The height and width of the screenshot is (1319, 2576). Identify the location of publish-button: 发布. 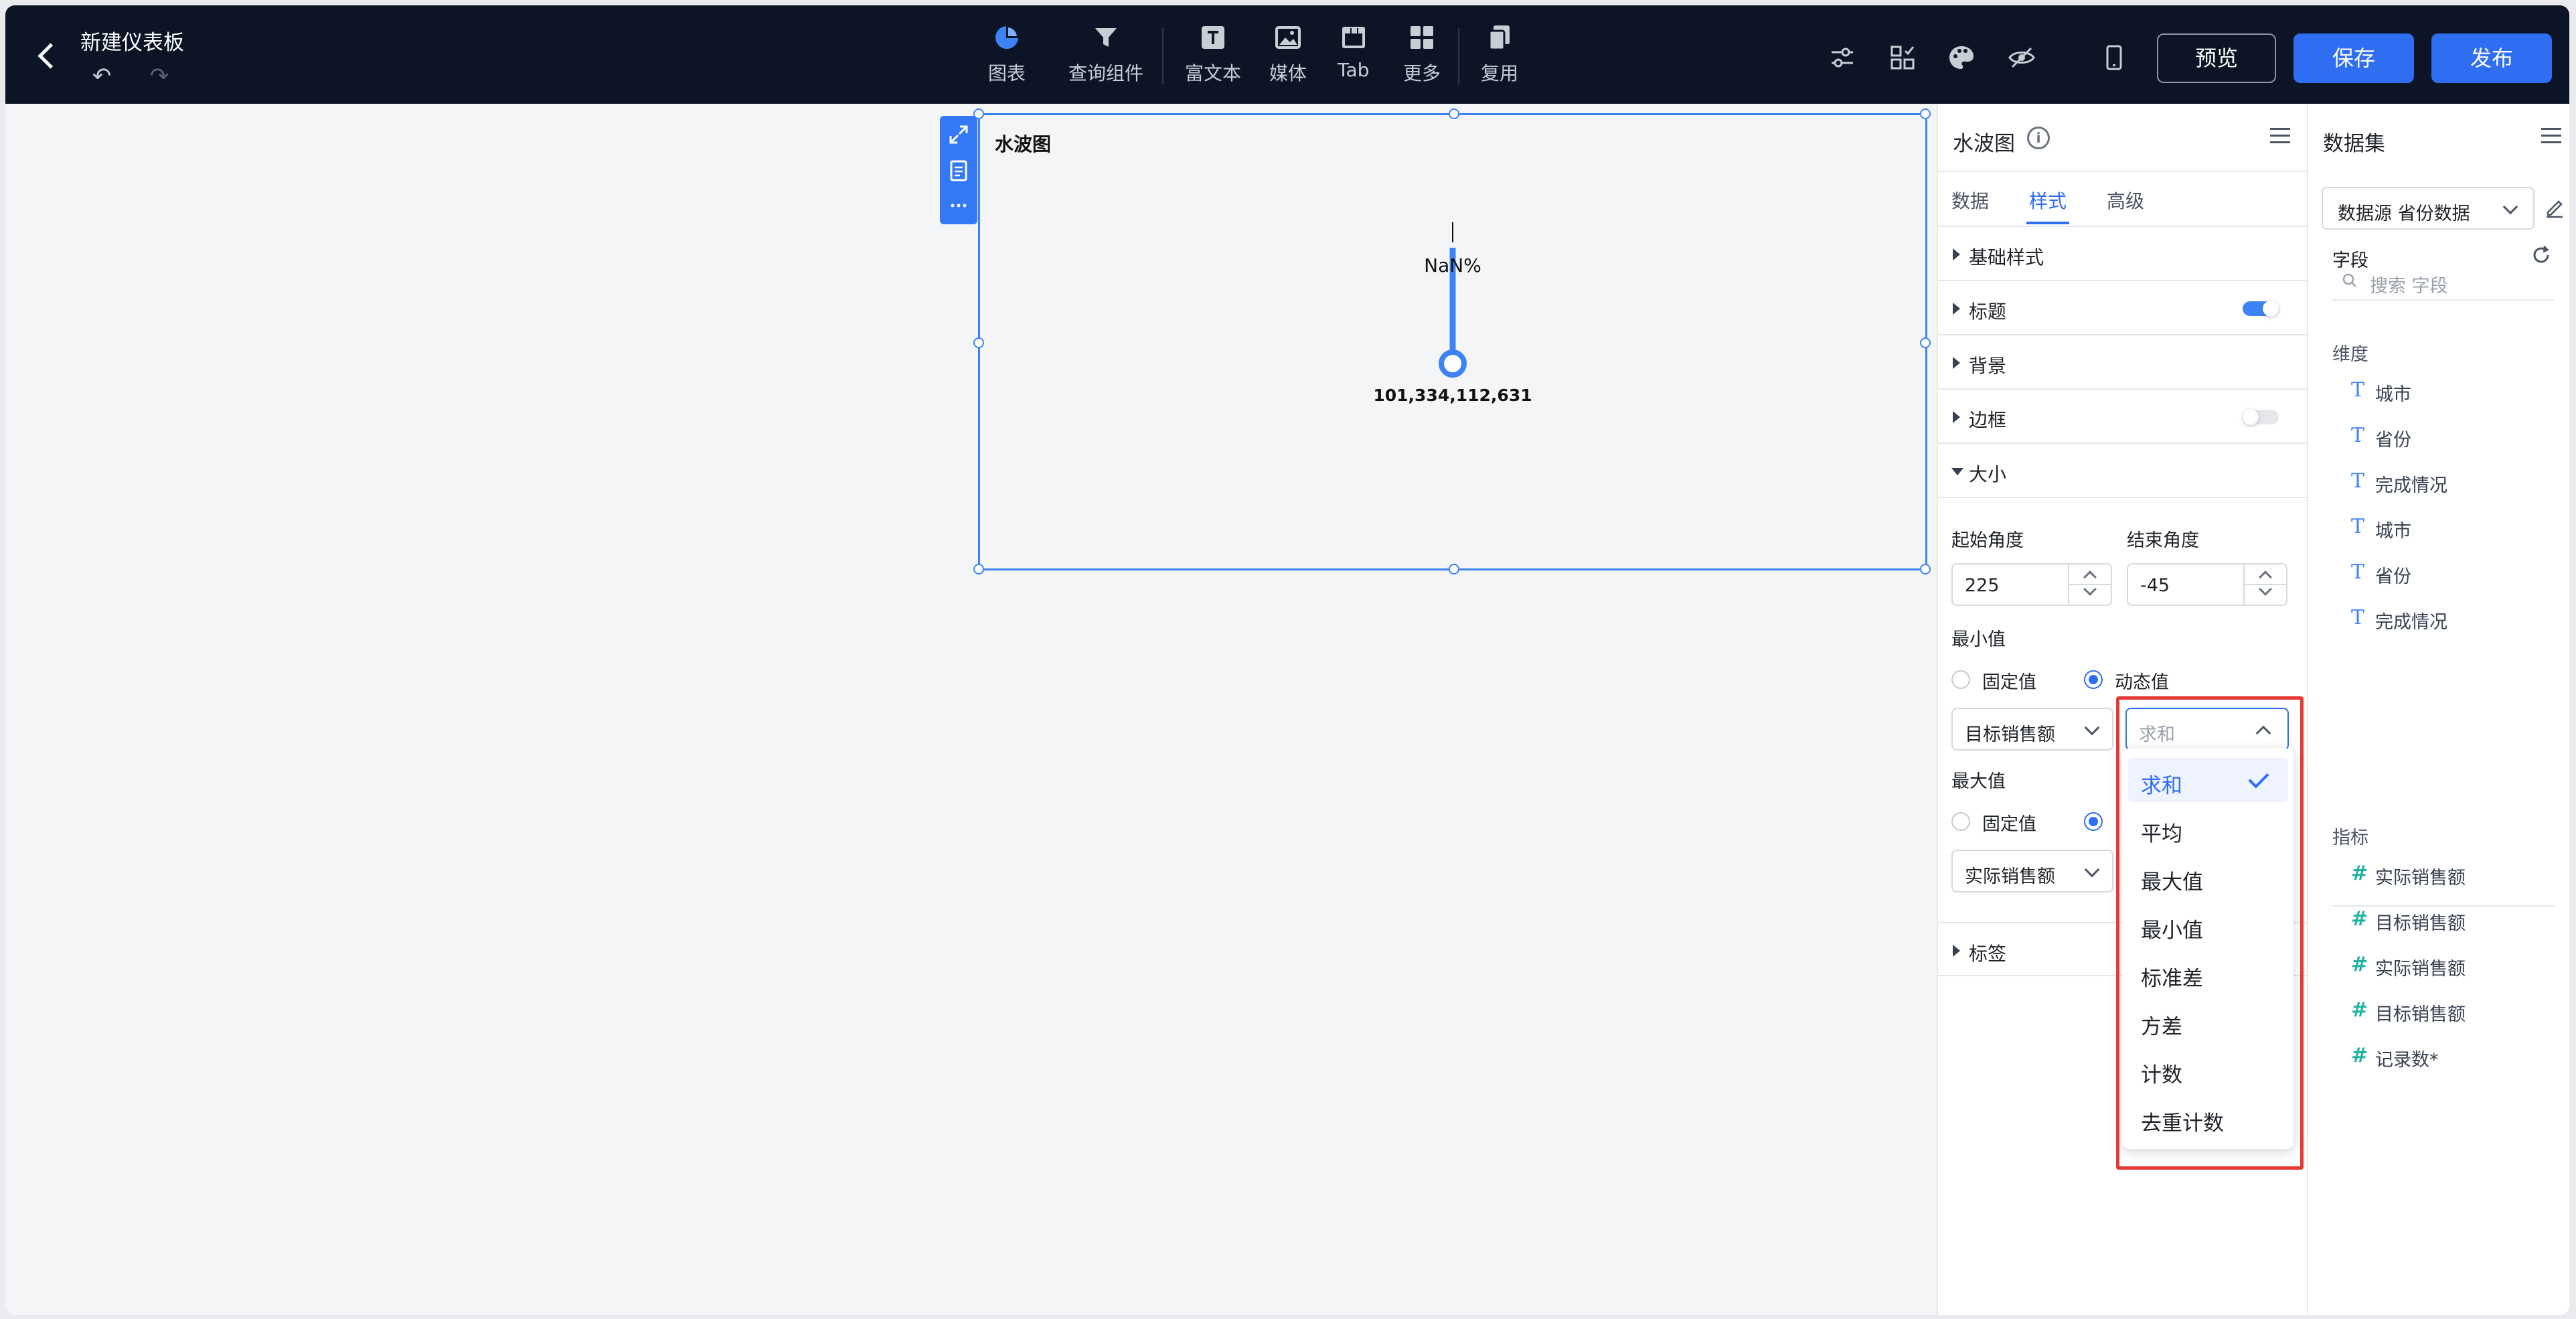
(2492, 58).